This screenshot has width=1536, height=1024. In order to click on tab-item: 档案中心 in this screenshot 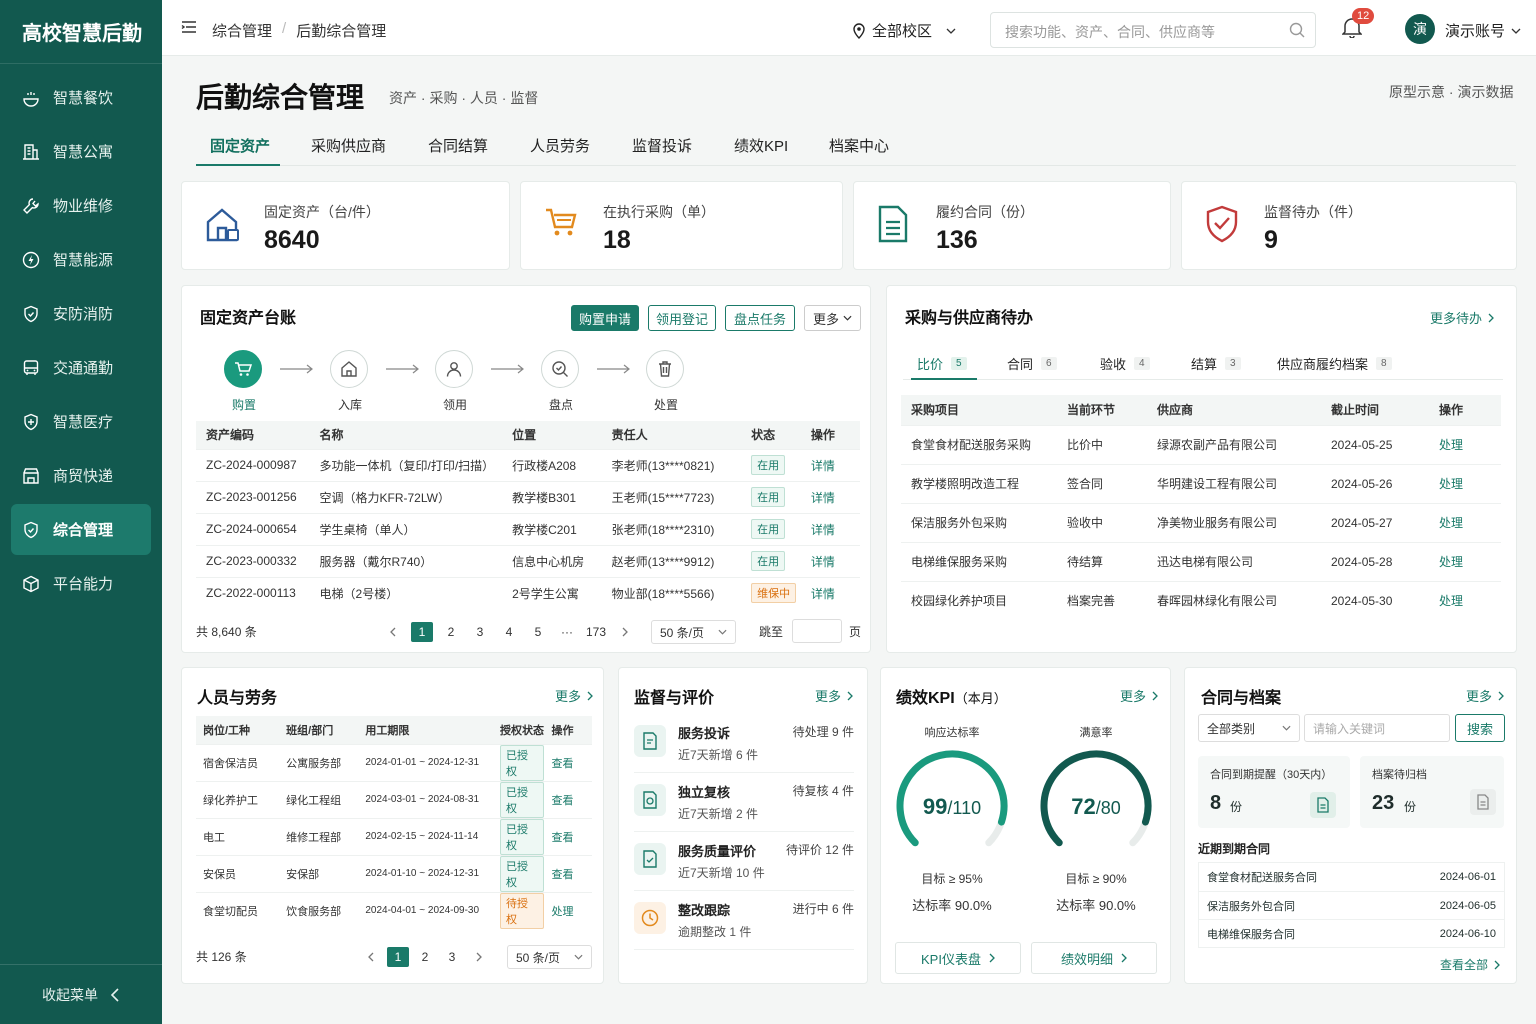, I will do `click(859, 145)`.